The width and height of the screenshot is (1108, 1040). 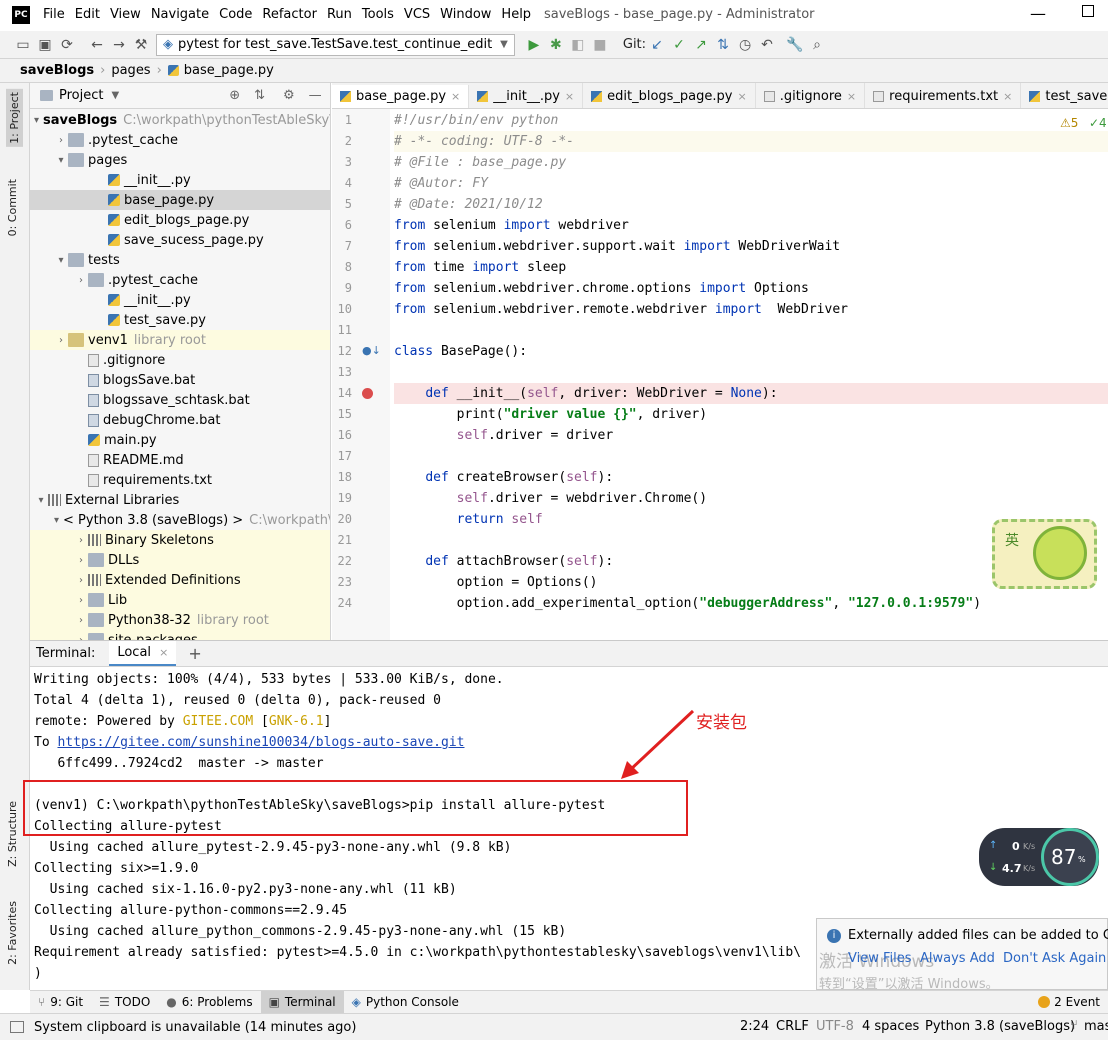 What do you see at coordinates (180, 580) in the screenshot?
I see `tree-item: › Extended Definitions` at bounding box center [180, 580].